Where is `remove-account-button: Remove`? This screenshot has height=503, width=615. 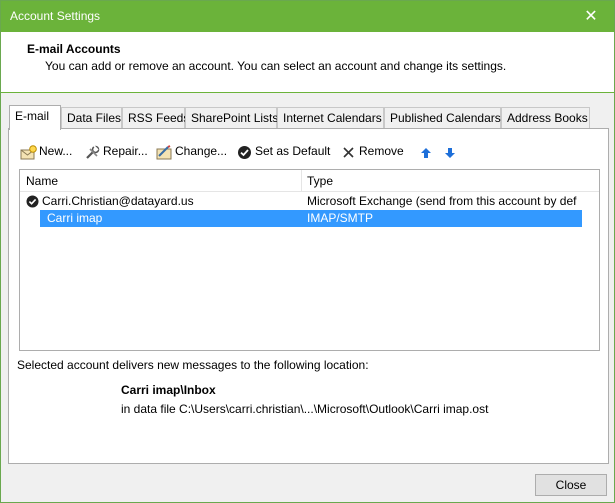 remove-account-button: Remove is located at coordinates (371, 151).